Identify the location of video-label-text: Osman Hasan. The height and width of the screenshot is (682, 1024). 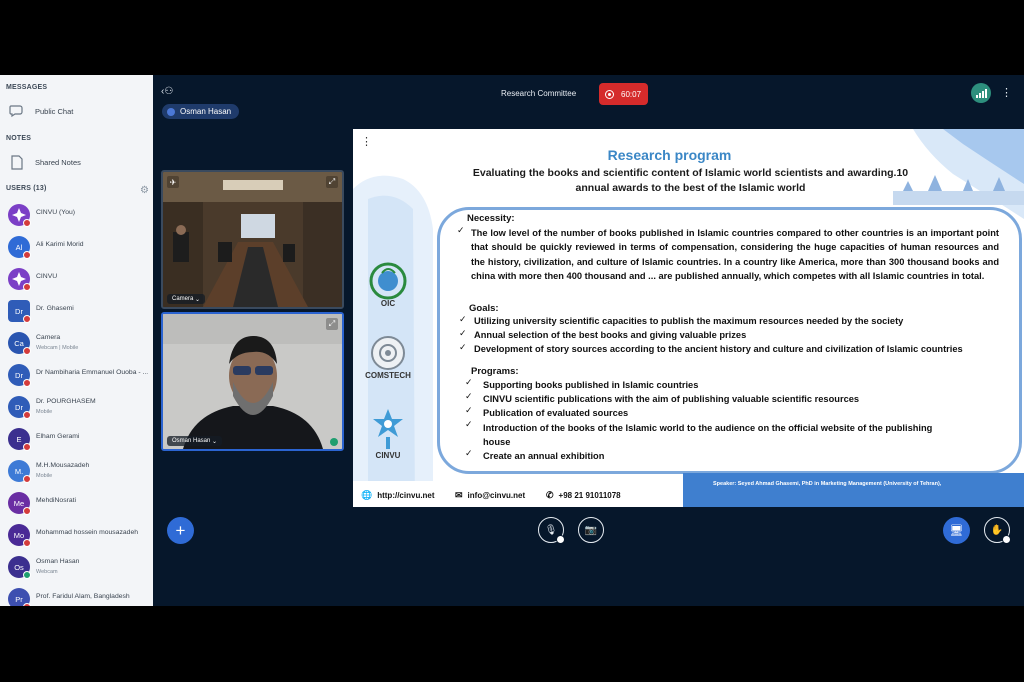
(191, 441).